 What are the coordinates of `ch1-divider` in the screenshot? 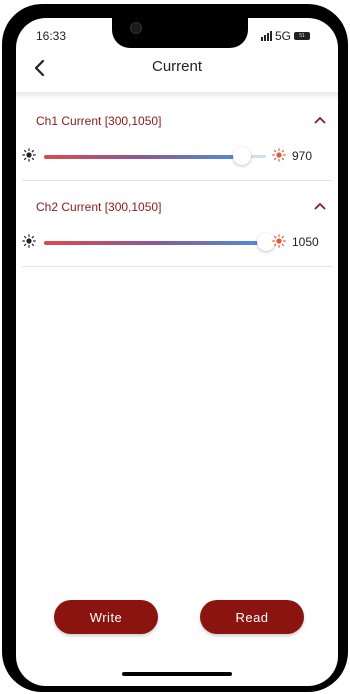 It's located at (177, 180).